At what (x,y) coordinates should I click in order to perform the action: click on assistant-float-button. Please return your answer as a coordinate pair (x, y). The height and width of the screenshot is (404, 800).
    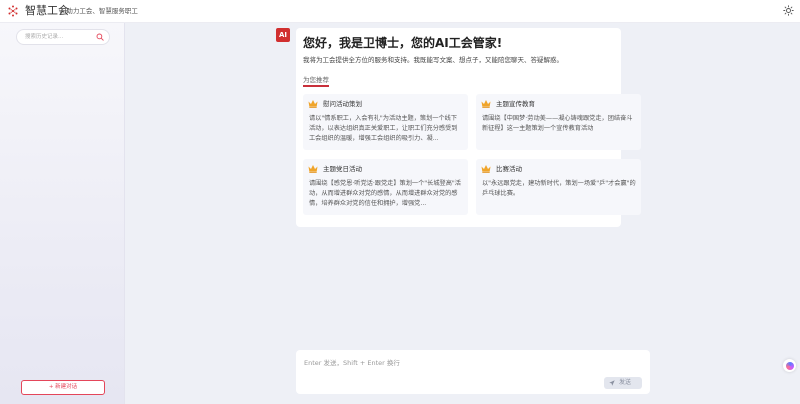
    Looking at the image, I should click on (789, 365).